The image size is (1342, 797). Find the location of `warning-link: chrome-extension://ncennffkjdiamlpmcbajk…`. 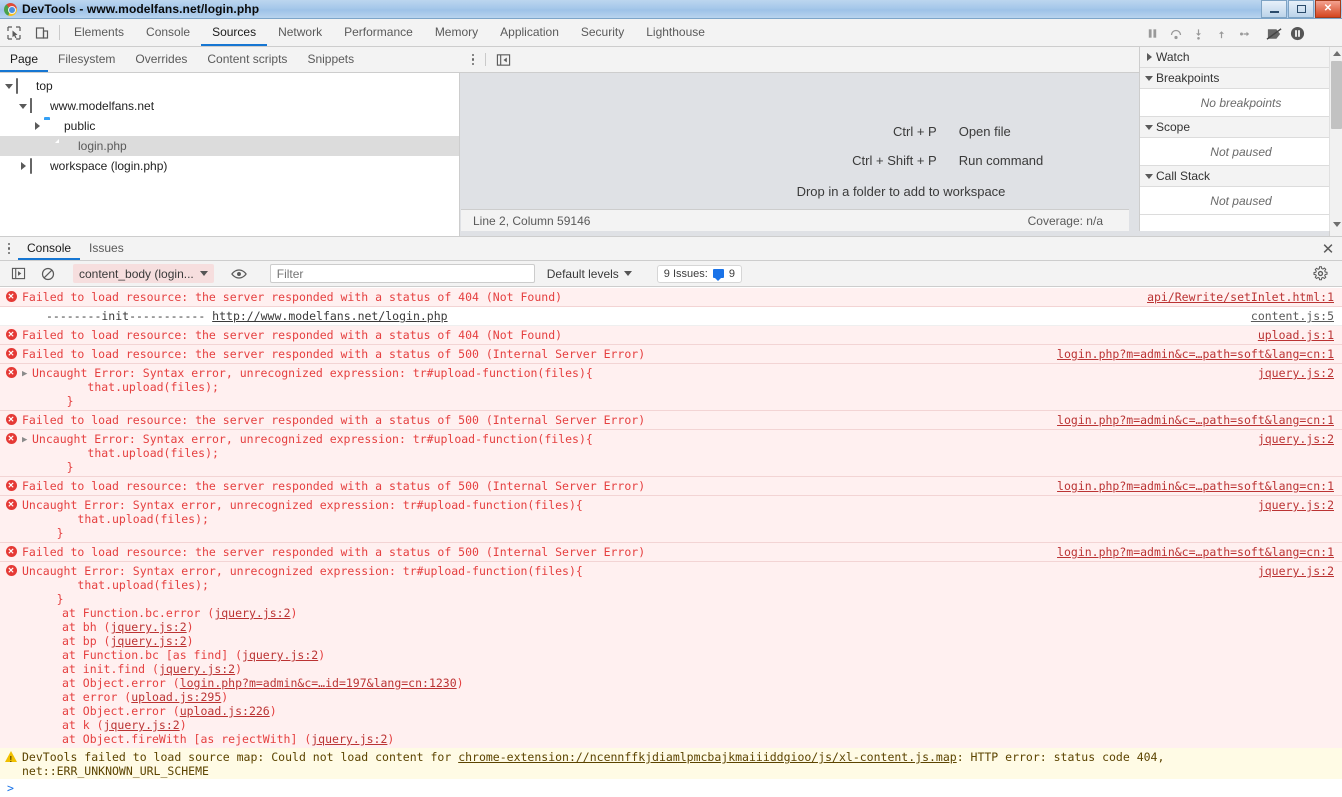

warning-link: chrome-extension://ncennffkjdiamlpmcbajk… is located at coordinates (707, 757).